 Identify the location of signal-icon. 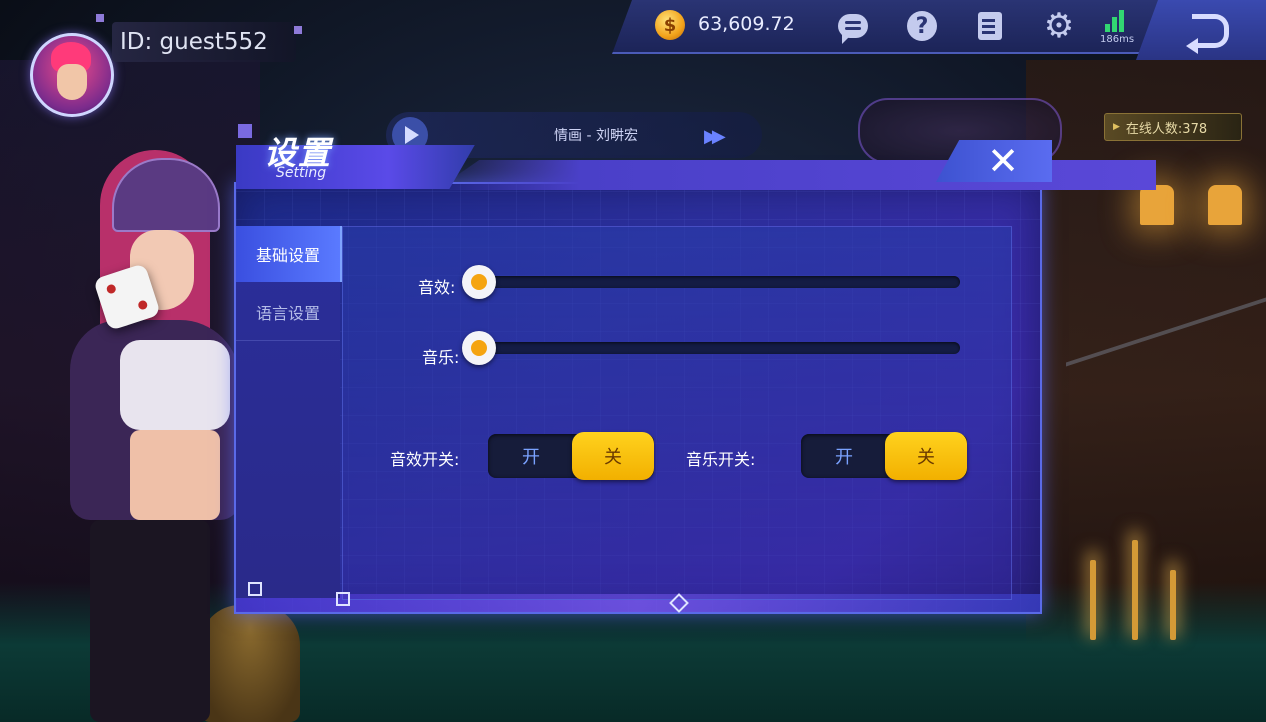
(1117, 20).